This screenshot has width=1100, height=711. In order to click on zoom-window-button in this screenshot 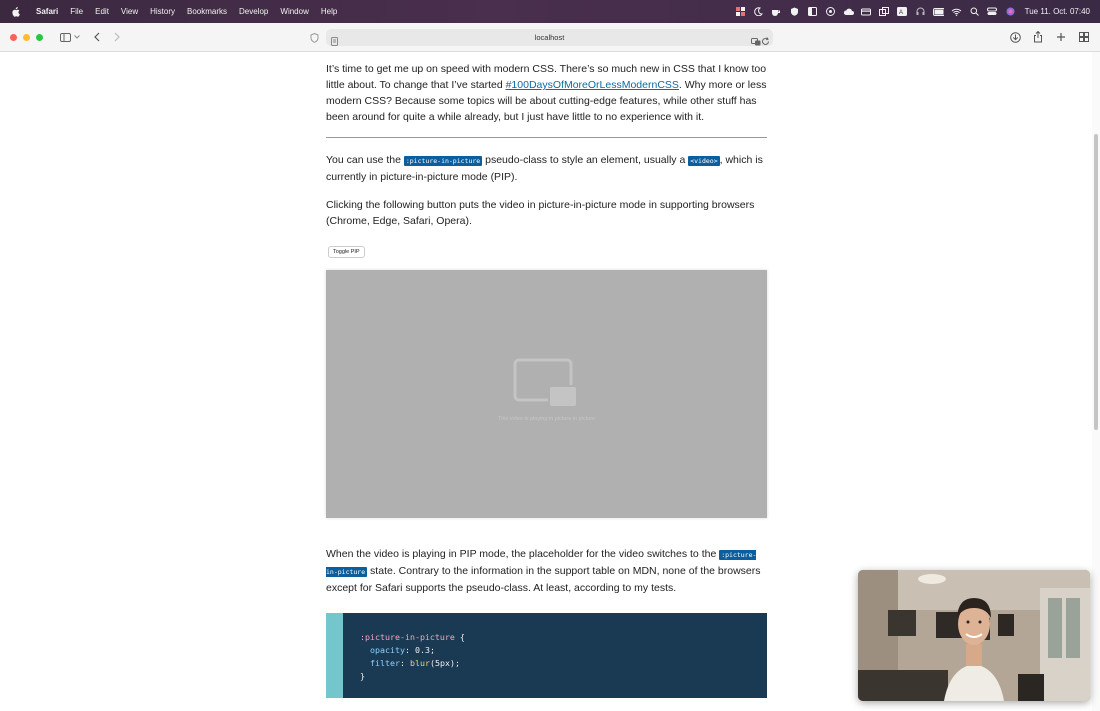, I will do `click(39, 37)`.